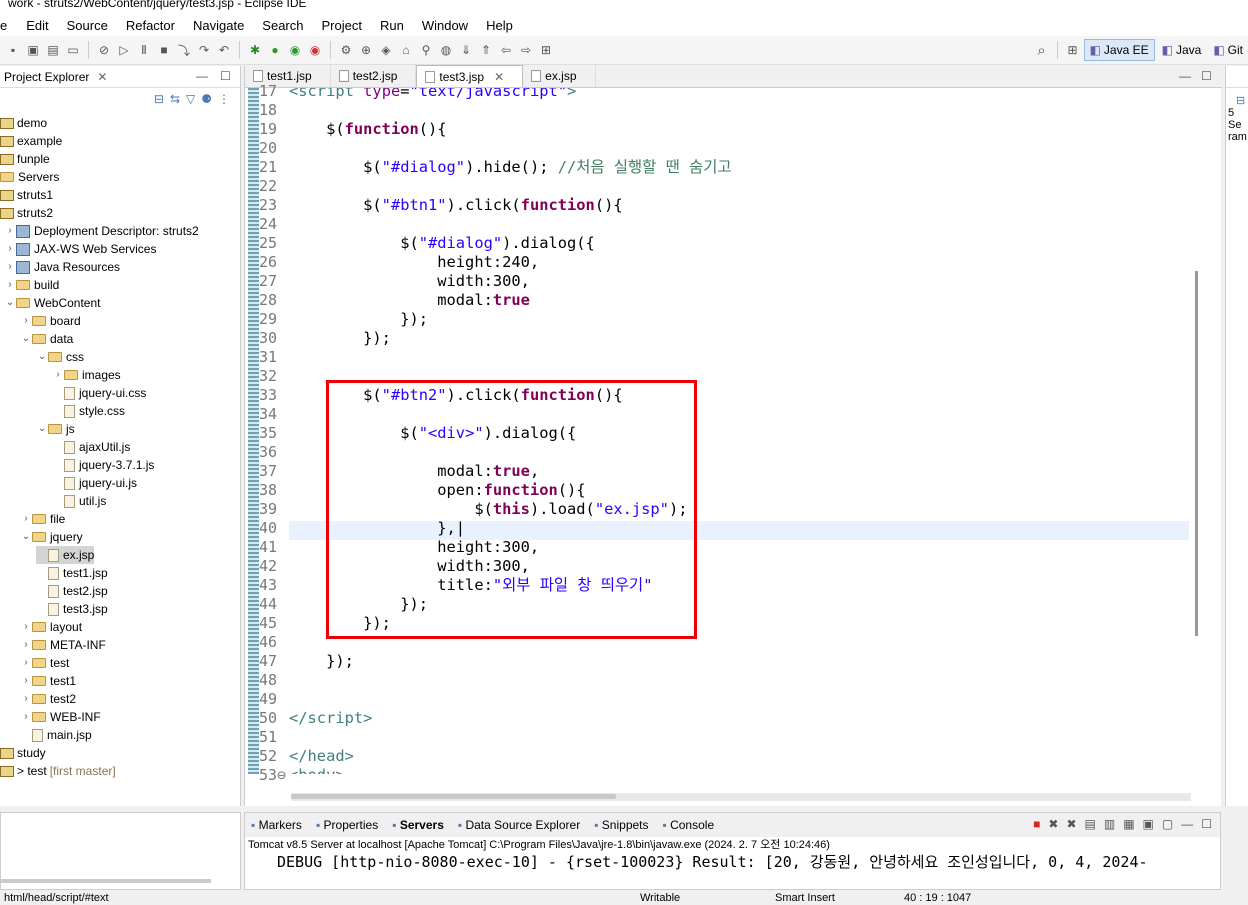 This screenshot has width=1248, height=905. Describe the element at coordinates (621, 825) in the screenshot. I see `console-tab: ▪ Snippets` at that location.